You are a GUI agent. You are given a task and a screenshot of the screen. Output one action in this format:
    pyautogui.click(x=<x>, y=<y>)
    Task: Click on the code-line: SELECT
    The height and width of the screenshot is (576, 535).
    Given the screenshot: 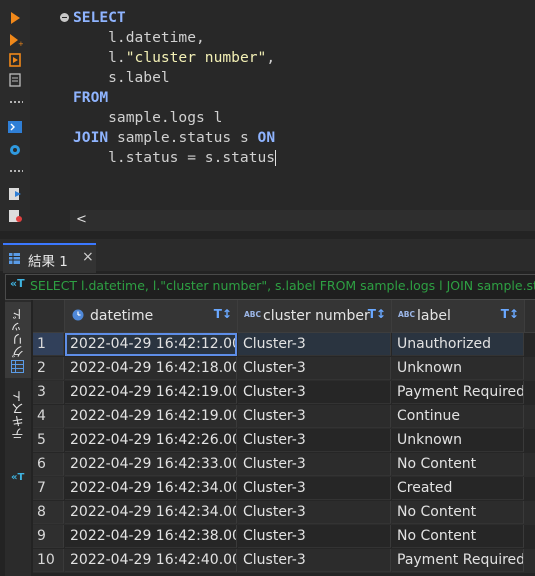 What is the action you would take?
    pyautogui.click(x=174, y=18)
    